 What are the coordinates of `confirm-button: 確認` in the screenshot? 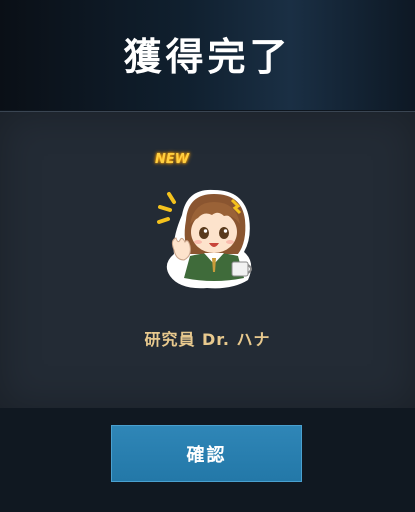 It's located at (206, 453).